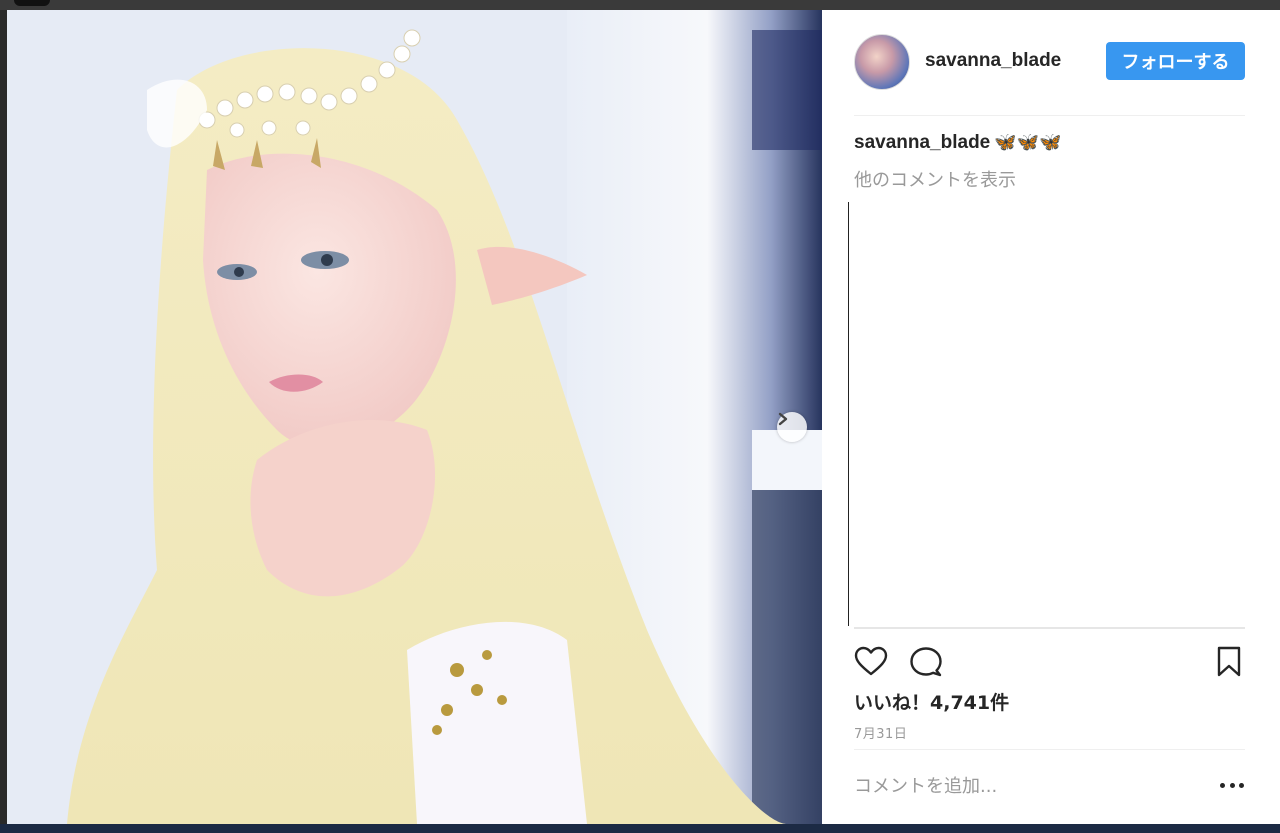 The image size is (1280, 833). I want to click on comments-scrollbar, so click(848, 414).